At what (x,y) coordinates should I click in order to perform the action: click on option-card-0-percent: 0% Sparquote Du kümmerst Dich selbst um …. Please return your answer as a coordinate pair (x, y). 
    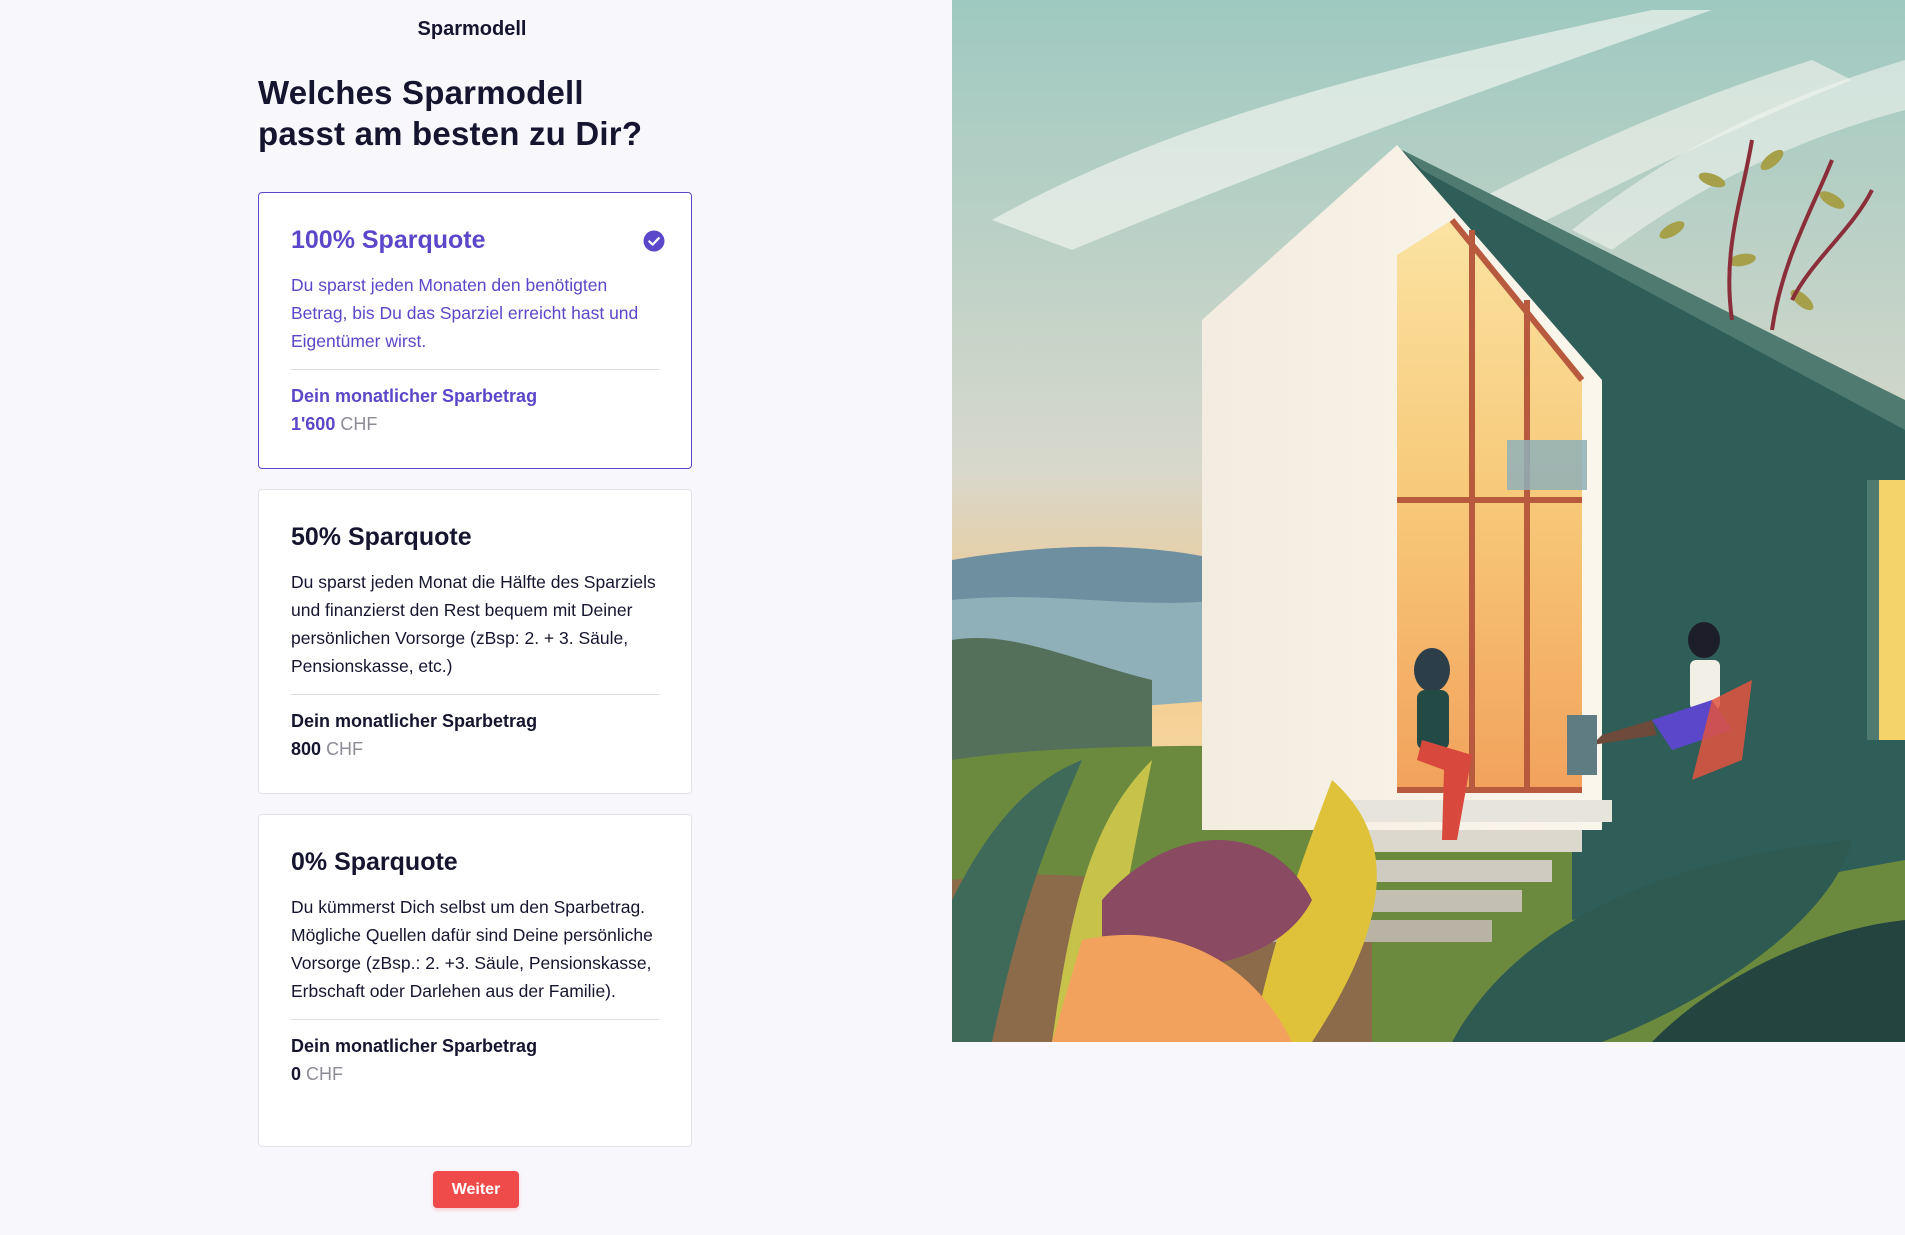
    Looking at the image, I should click on (475, 980).